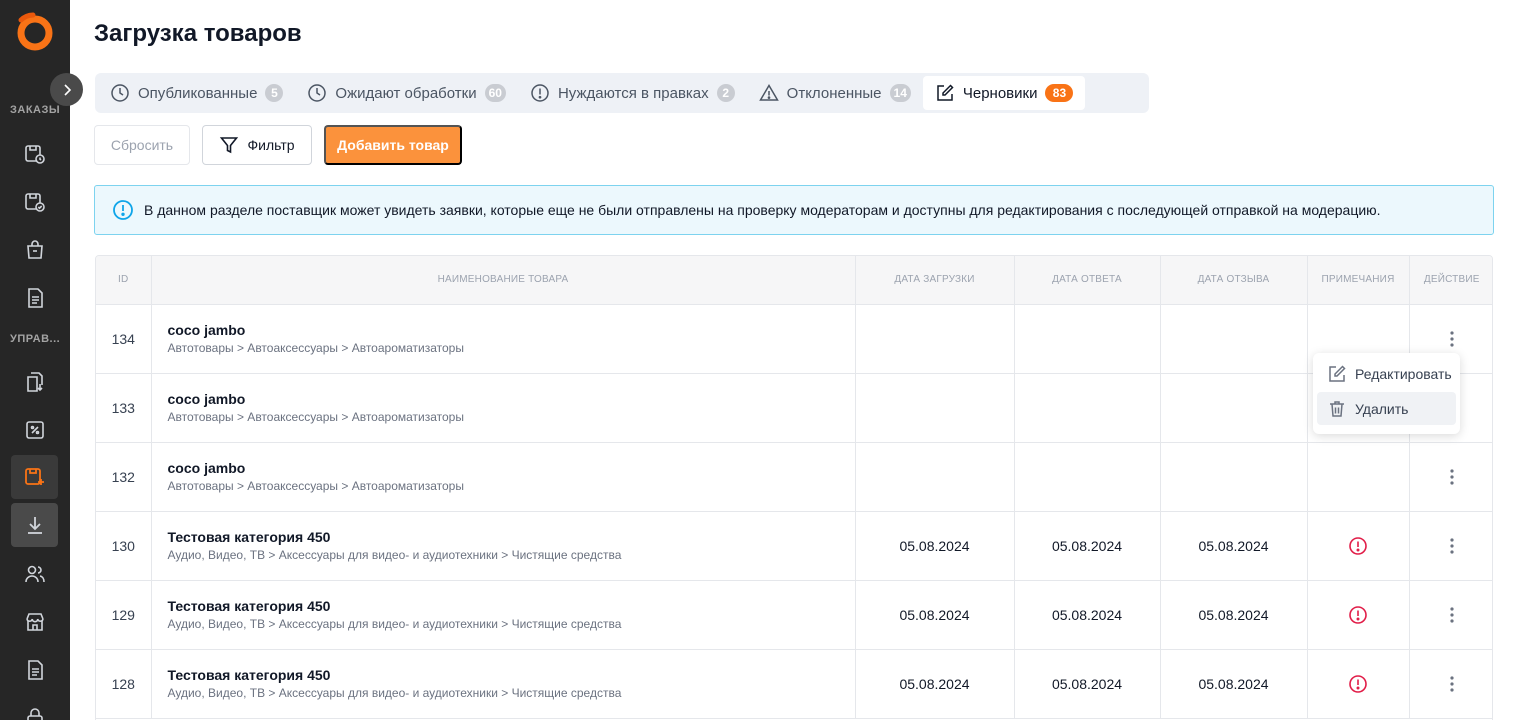 The height and width of the screenshot is (720, 1518). I want to click on column-header-name: НАИМЕНОВАНИЕ ТОВАРА, so click(503, 280).